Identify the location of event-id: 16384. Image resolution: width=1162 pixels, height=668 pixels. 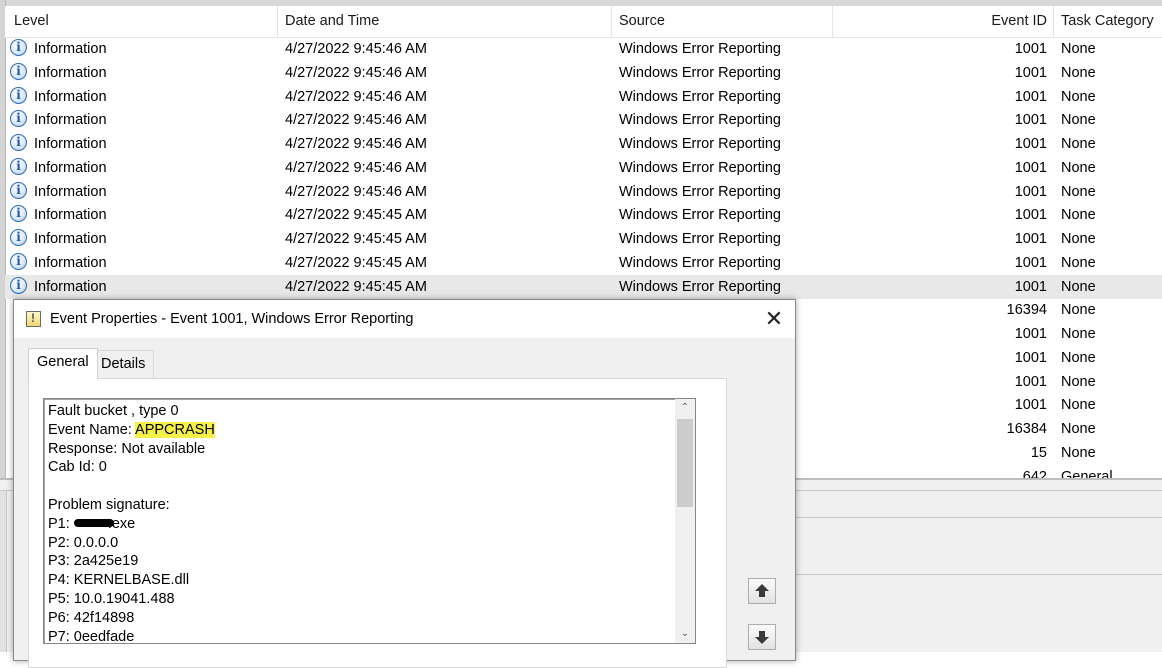
(1026, 429).